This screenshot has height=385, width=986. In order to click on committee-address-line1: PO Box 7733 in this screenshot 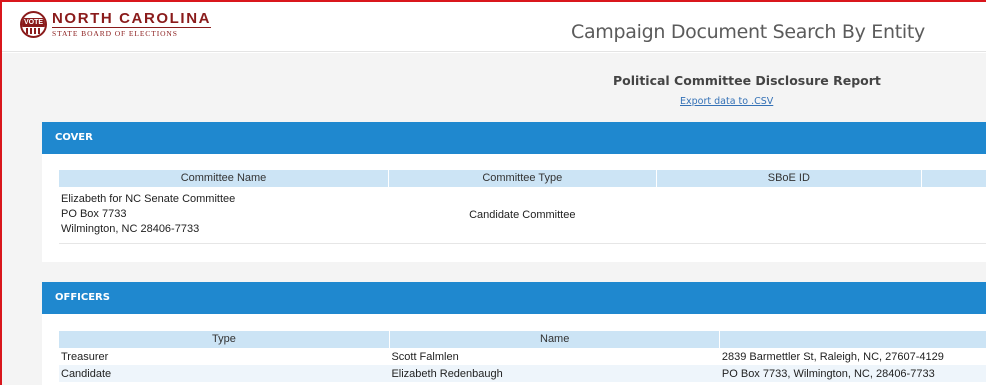, I will do `click(94, 214)`.